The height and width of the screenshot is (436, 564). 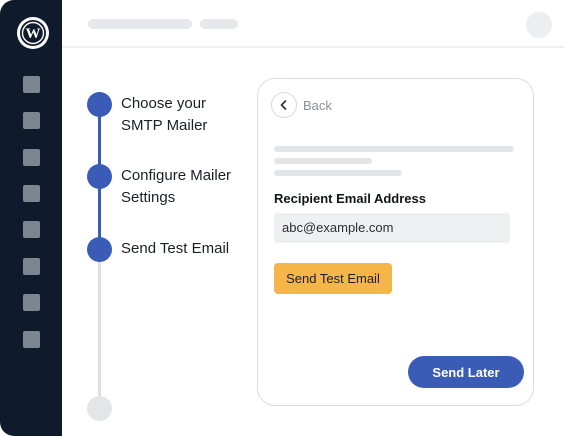 I want to click on recipient-email-label: Recipient Email Address, so click(x=350, y=198).